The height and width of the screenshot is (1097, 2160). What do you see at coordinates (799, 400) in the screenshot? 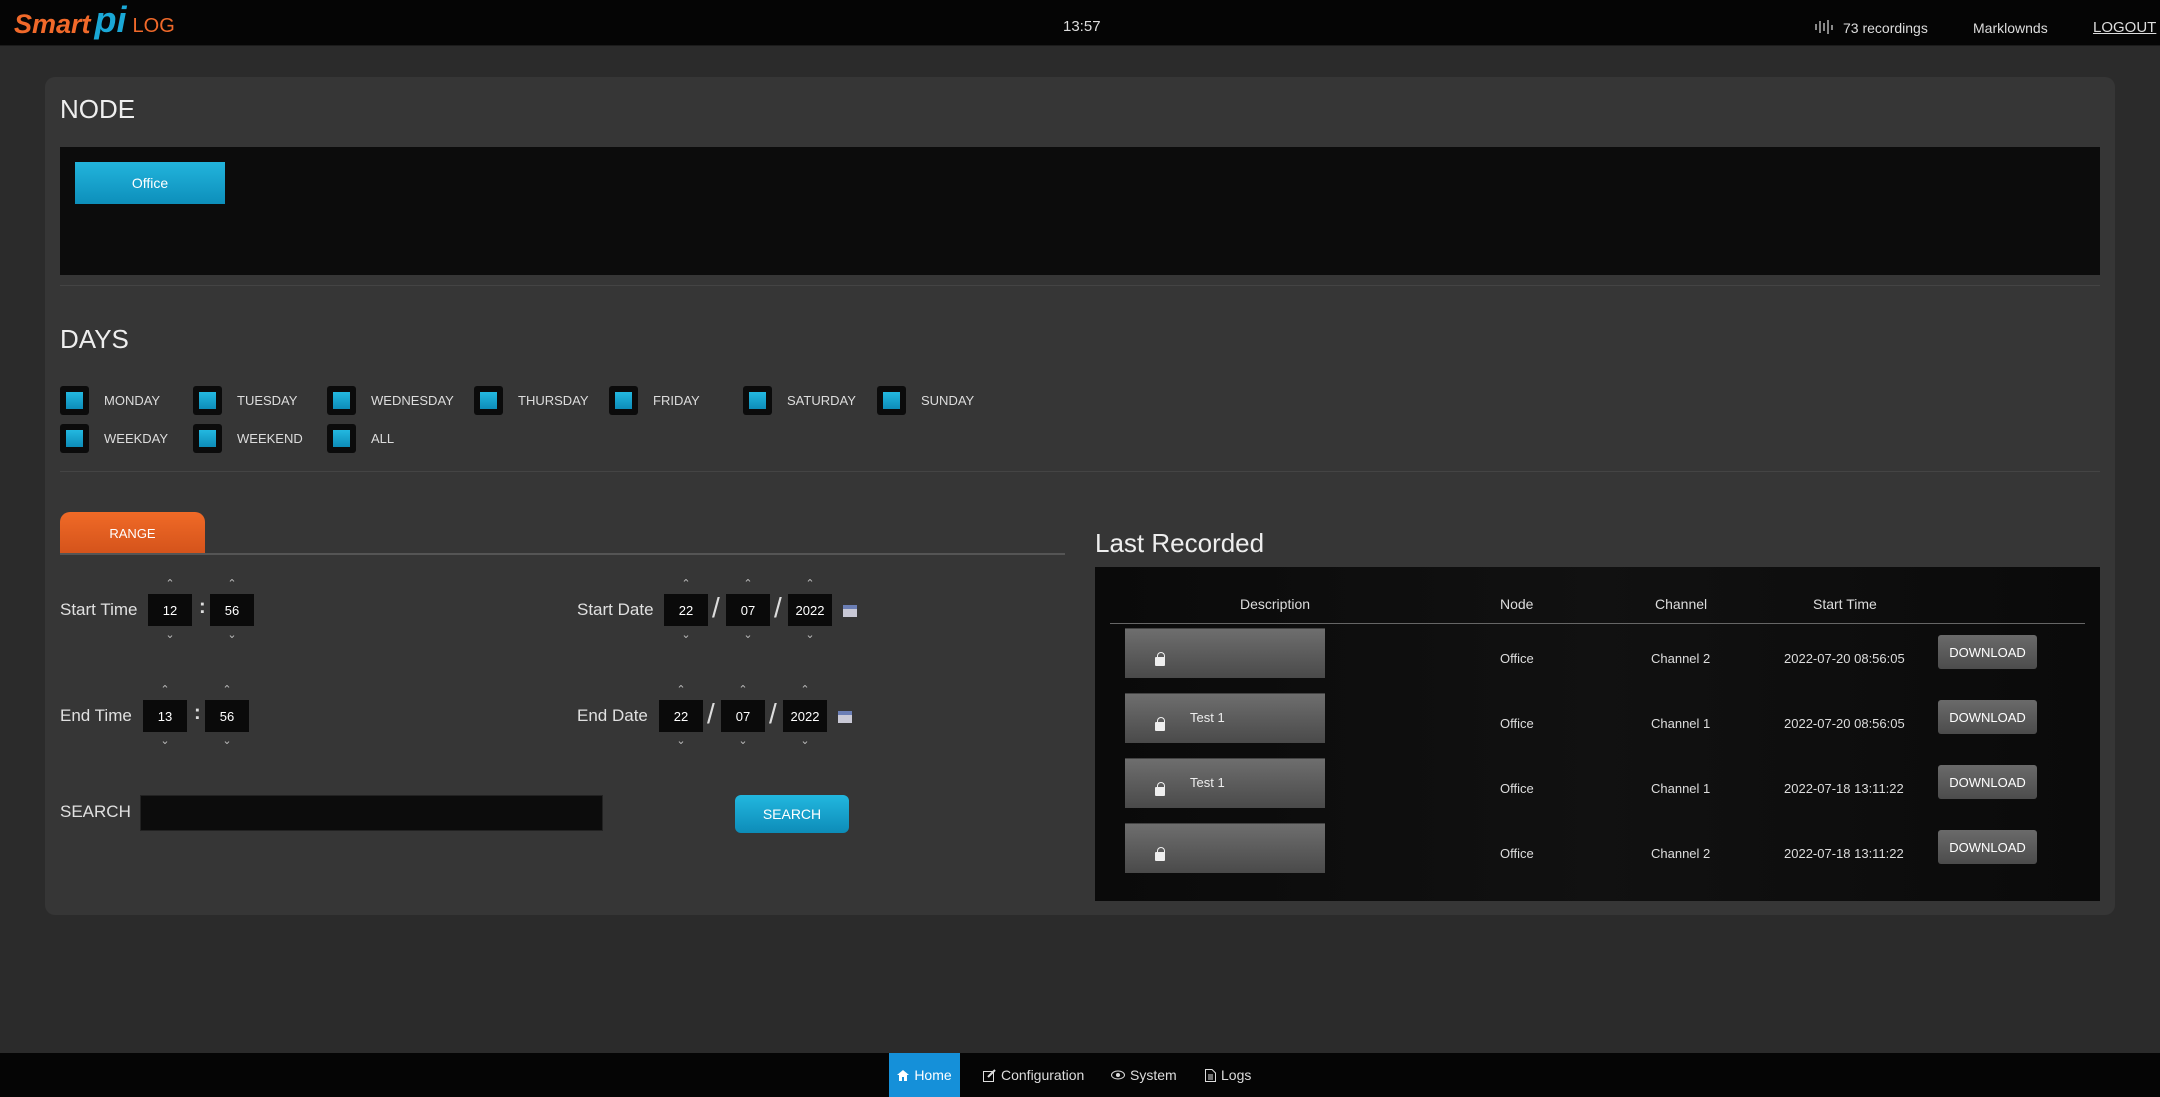
I see `day-saturday: SATURDAY` at bounding box center [799, 400].